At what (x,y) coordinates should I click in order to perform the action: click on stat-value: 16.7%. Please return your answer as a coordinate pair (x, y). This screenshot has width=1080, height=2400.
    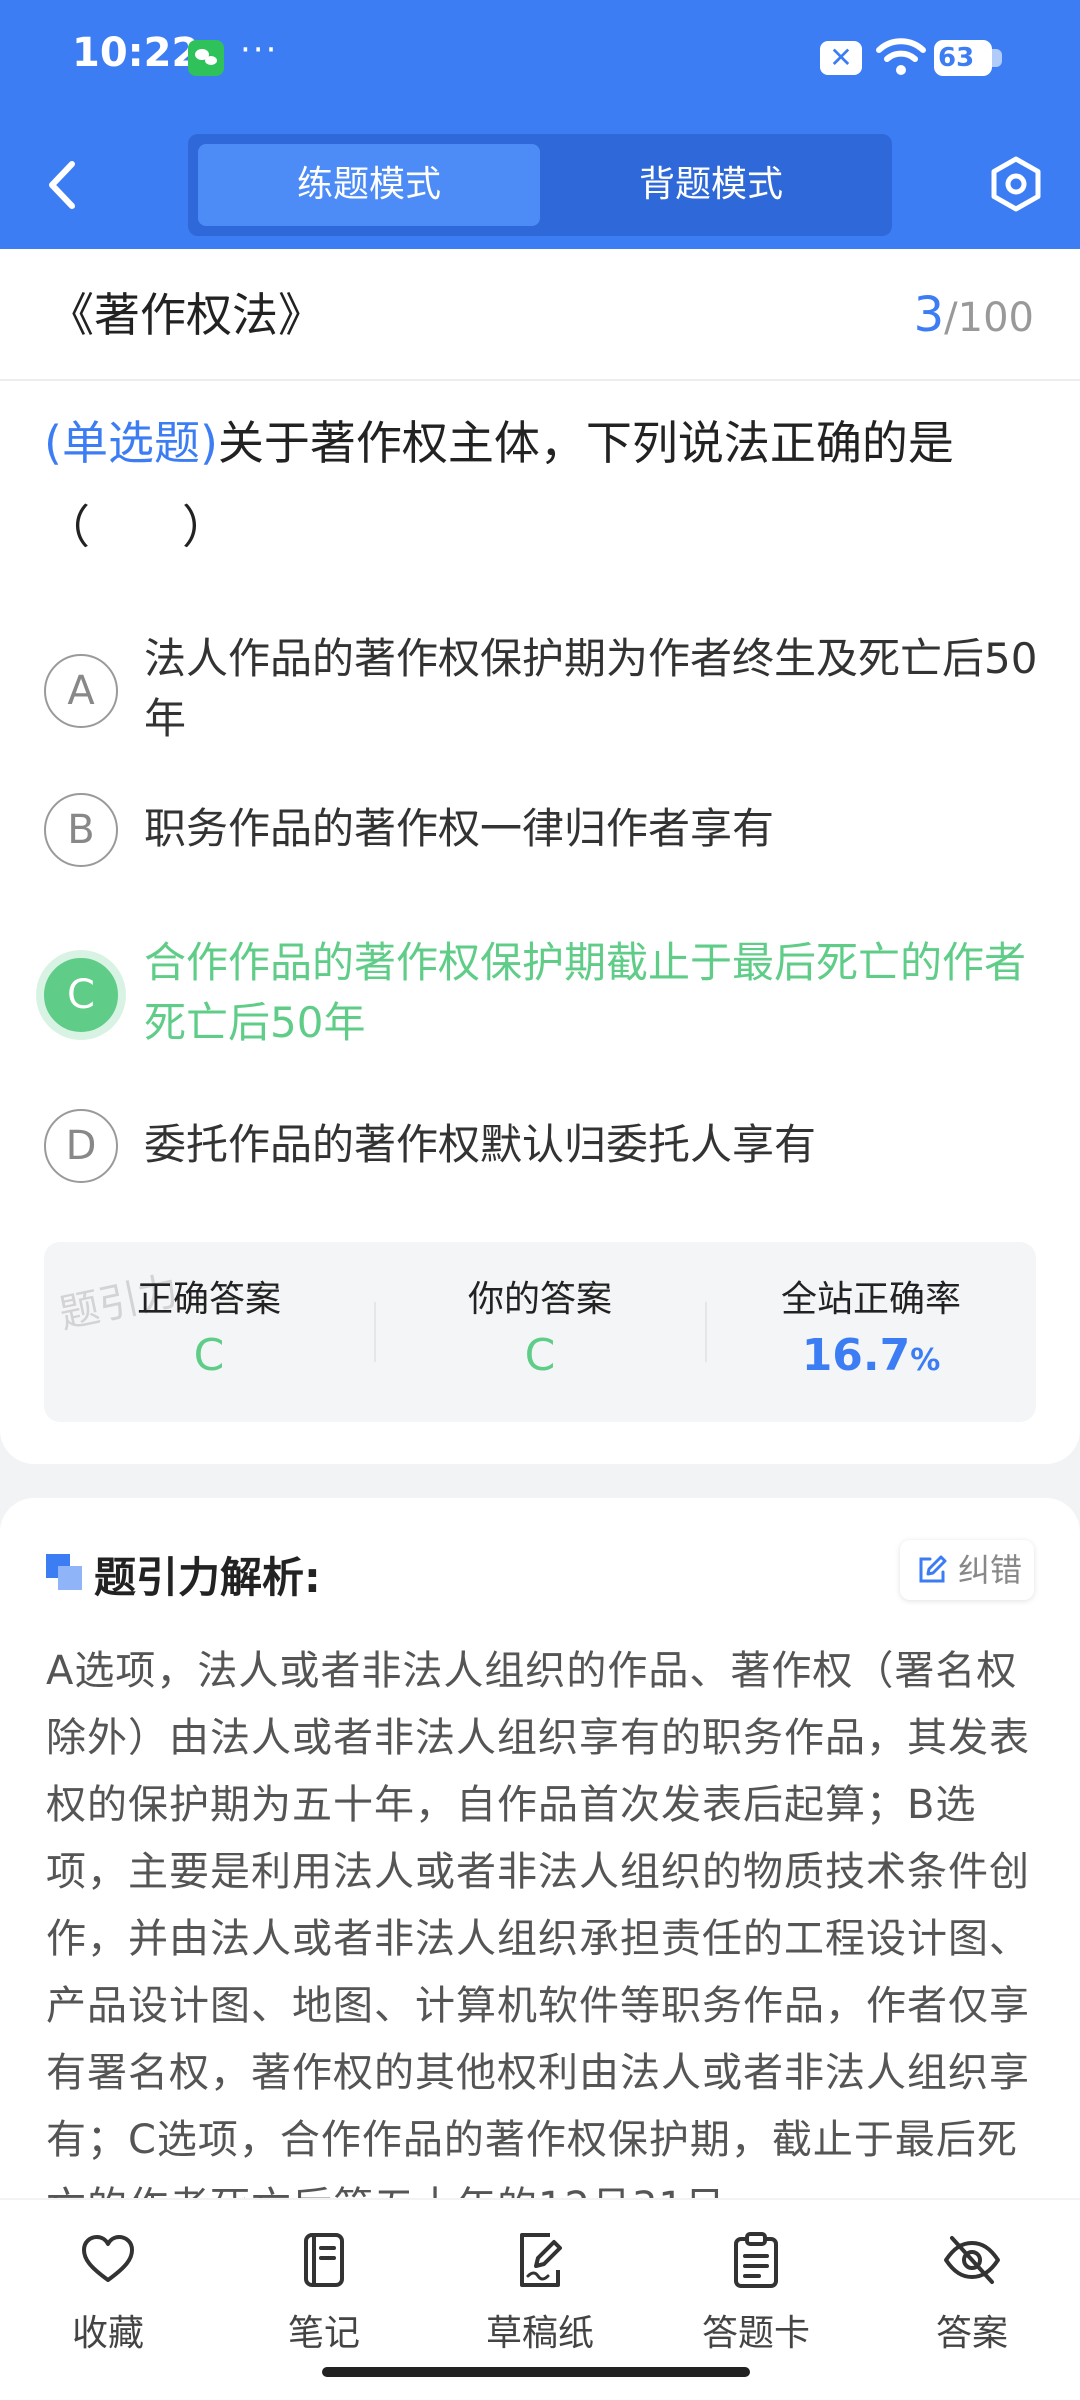
    Looking at the image, I should click on (871, 1355).